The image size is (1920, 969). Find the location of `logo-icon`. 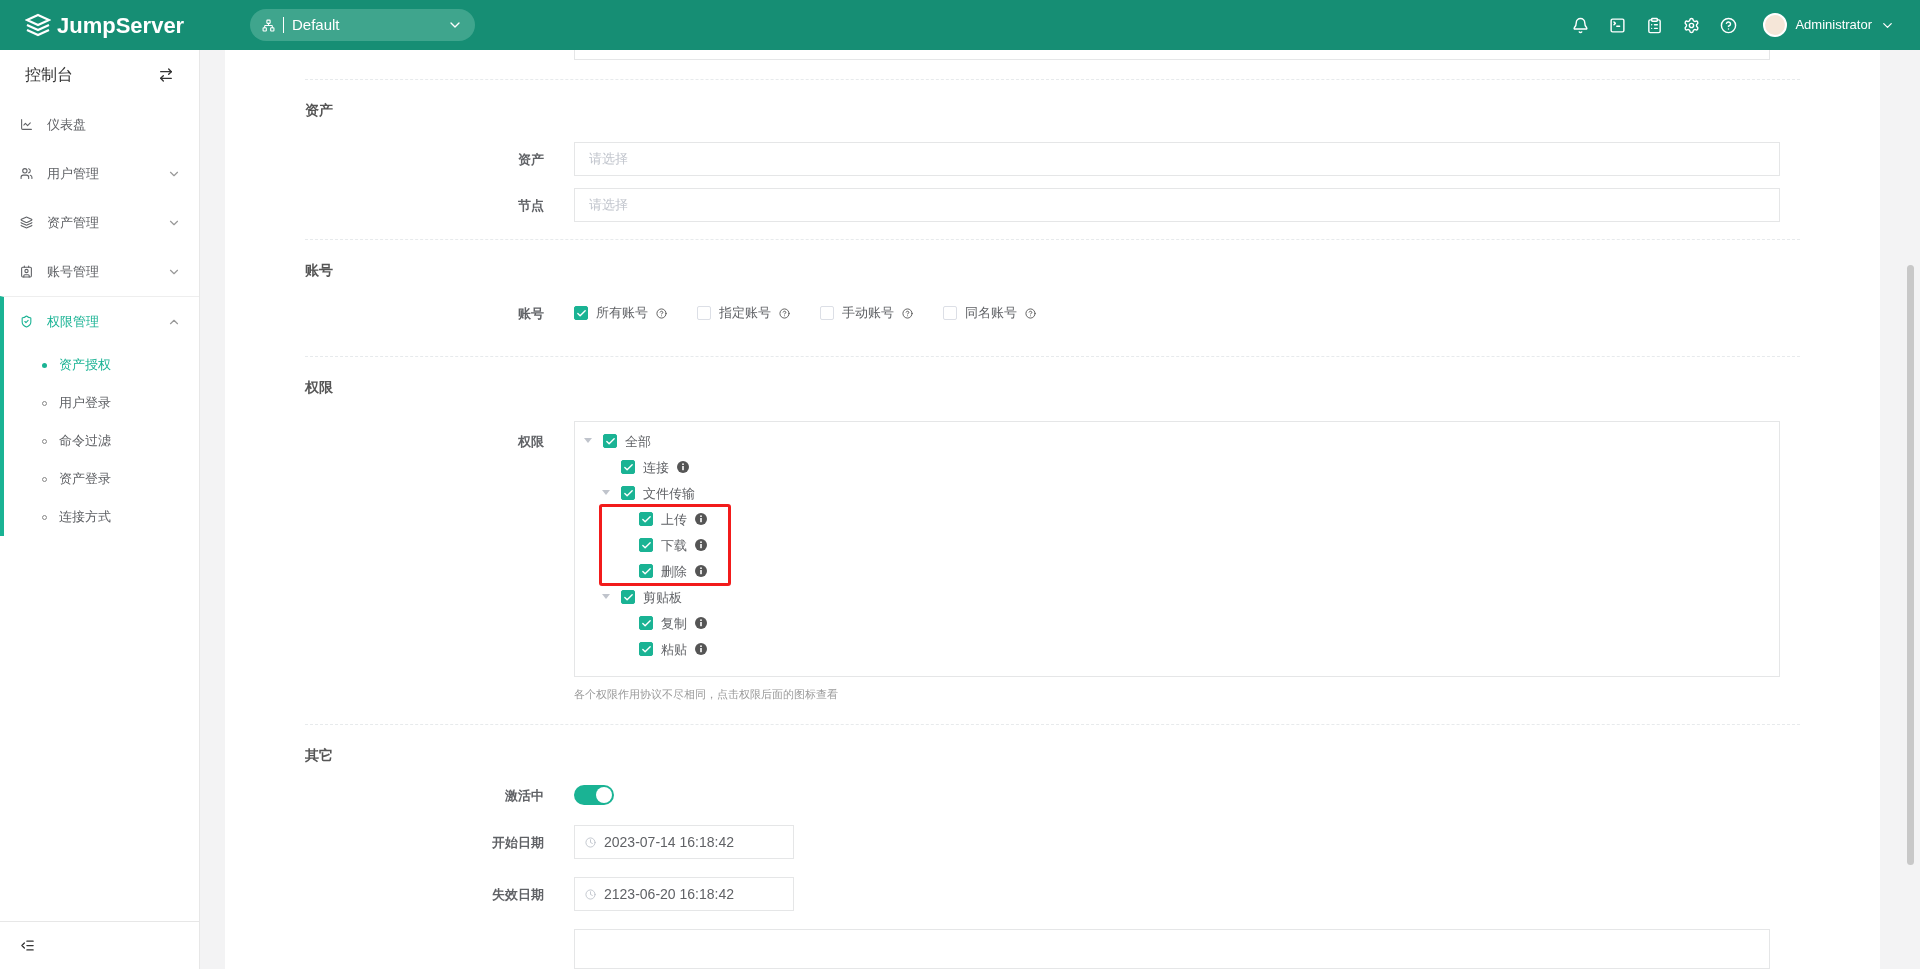

logo-icon is located at coordinates (38, 25).